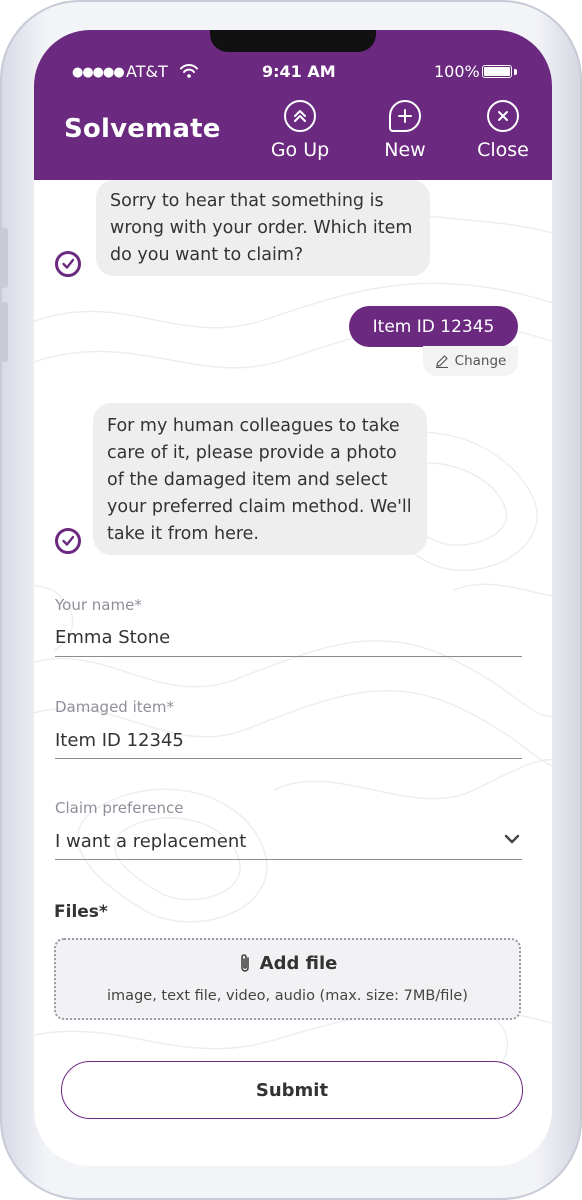 The image size is (582, 1200). Describe the element at coordinates (81, 912) in the screenshot. I see `files-label: Files*` at that location.